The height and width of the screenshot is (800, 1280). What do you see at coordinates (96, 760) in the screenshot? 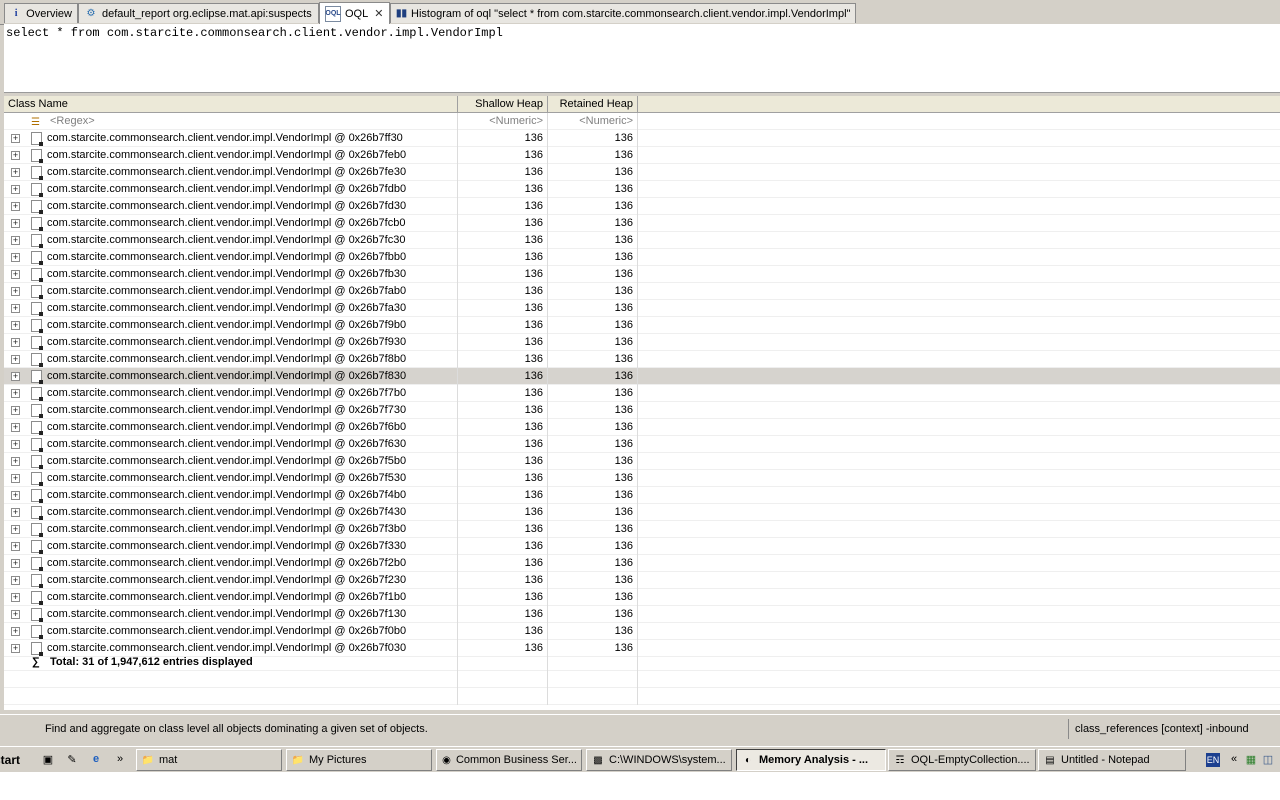
I see `internet-explorer-icon: e` at bounding box center [96, 760].